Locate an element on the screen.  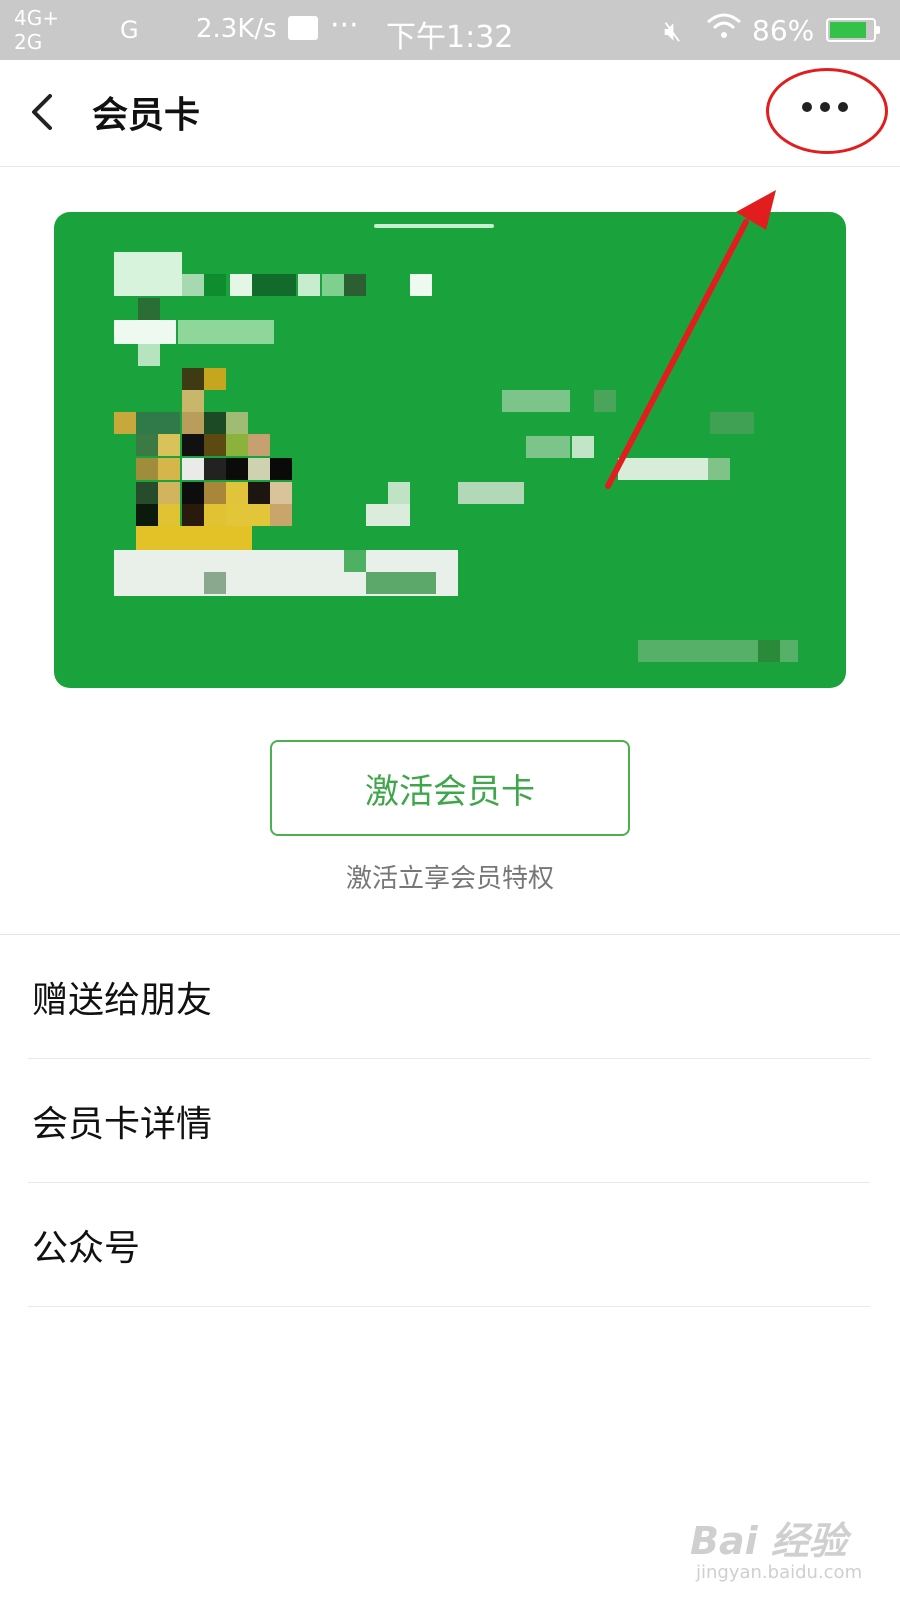
battery-level is located at coordinates (848, 30).